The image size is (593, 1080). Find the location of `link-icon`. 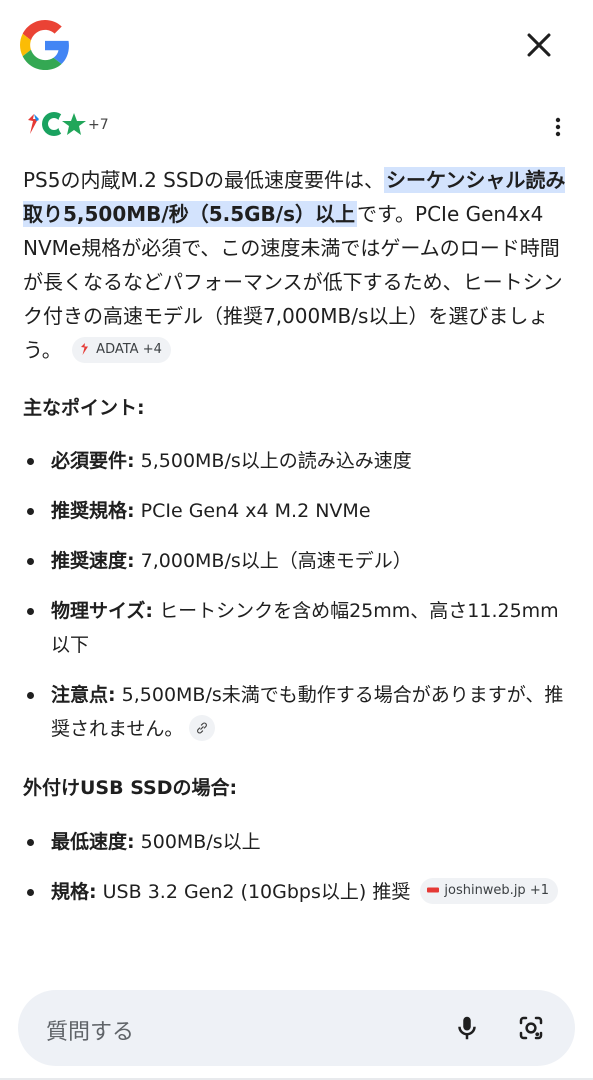

link-icon is located at coordinates (202, 727).